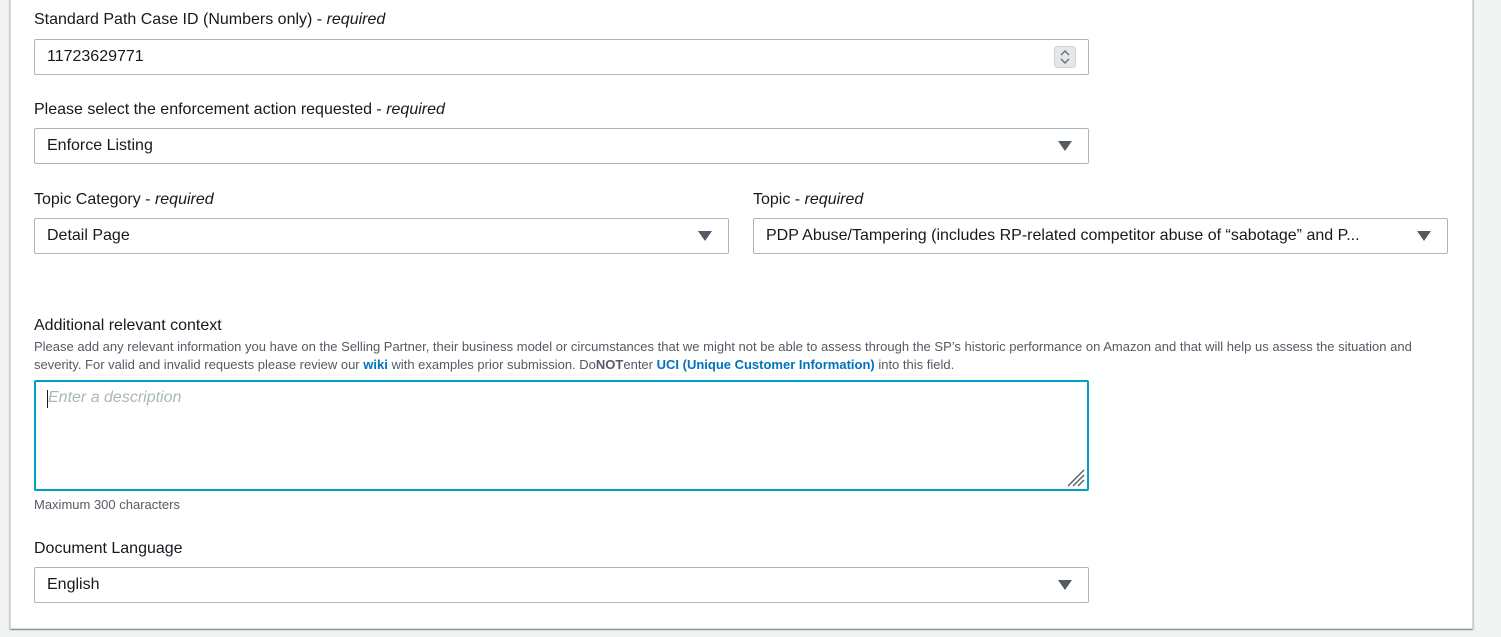 This screenshot has width=1501, height=637. Describe the element at coordinates (173, 19) in the screenshot. I see `case-id-label-text: Standard Path Case ID (Numbers only)` at that location.